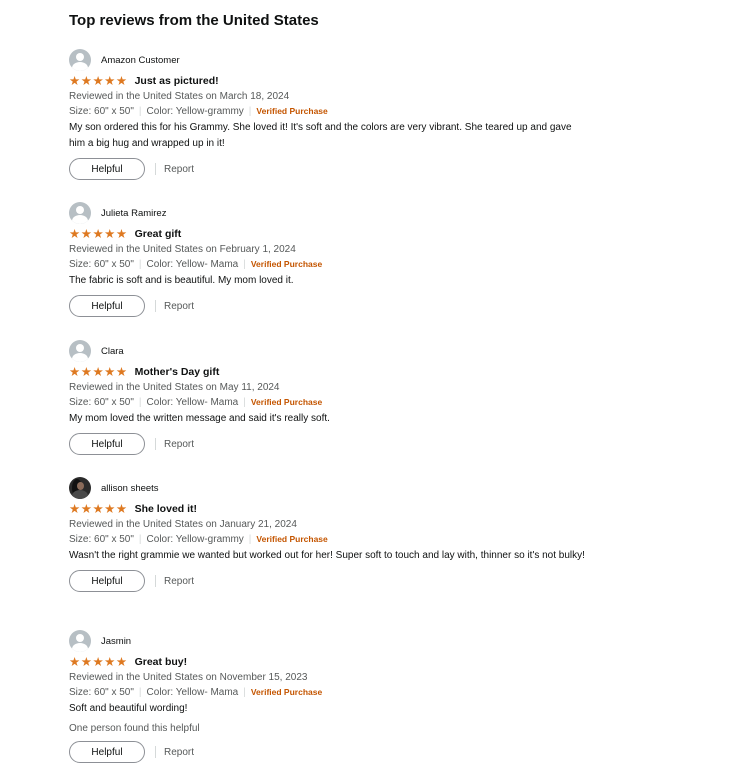 The width and height of the screenshot is (739, 779). What do you see at coordinates (130, 488) in the screenshot?
I see `reviewer-name: allison sheets` at bounding box center [130, 488].